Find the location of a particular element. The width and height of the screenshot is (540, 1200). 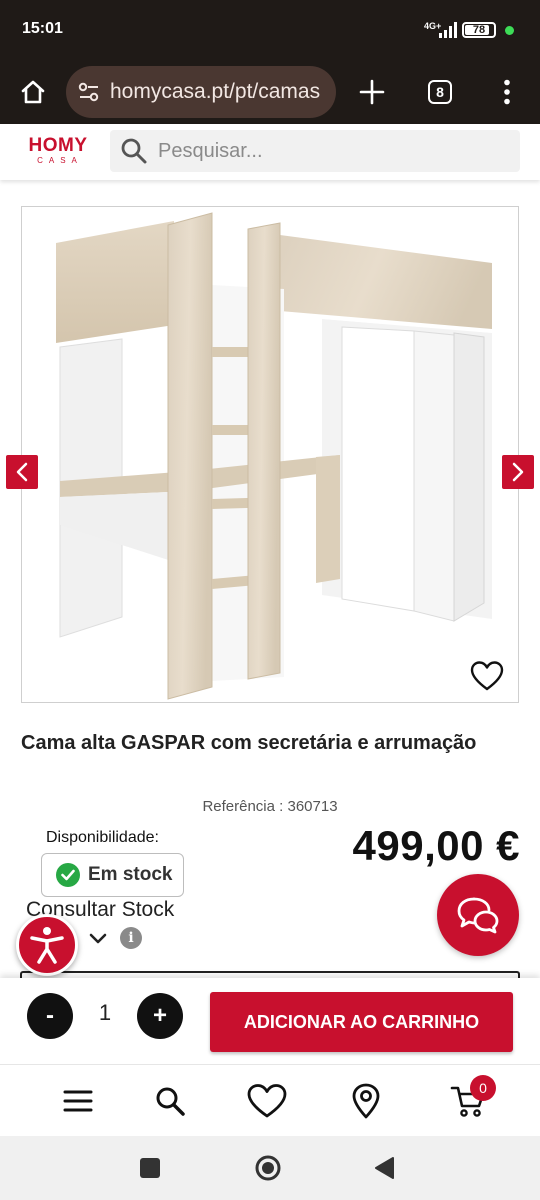

more-vert-icon is located at coordinates (507, 92).